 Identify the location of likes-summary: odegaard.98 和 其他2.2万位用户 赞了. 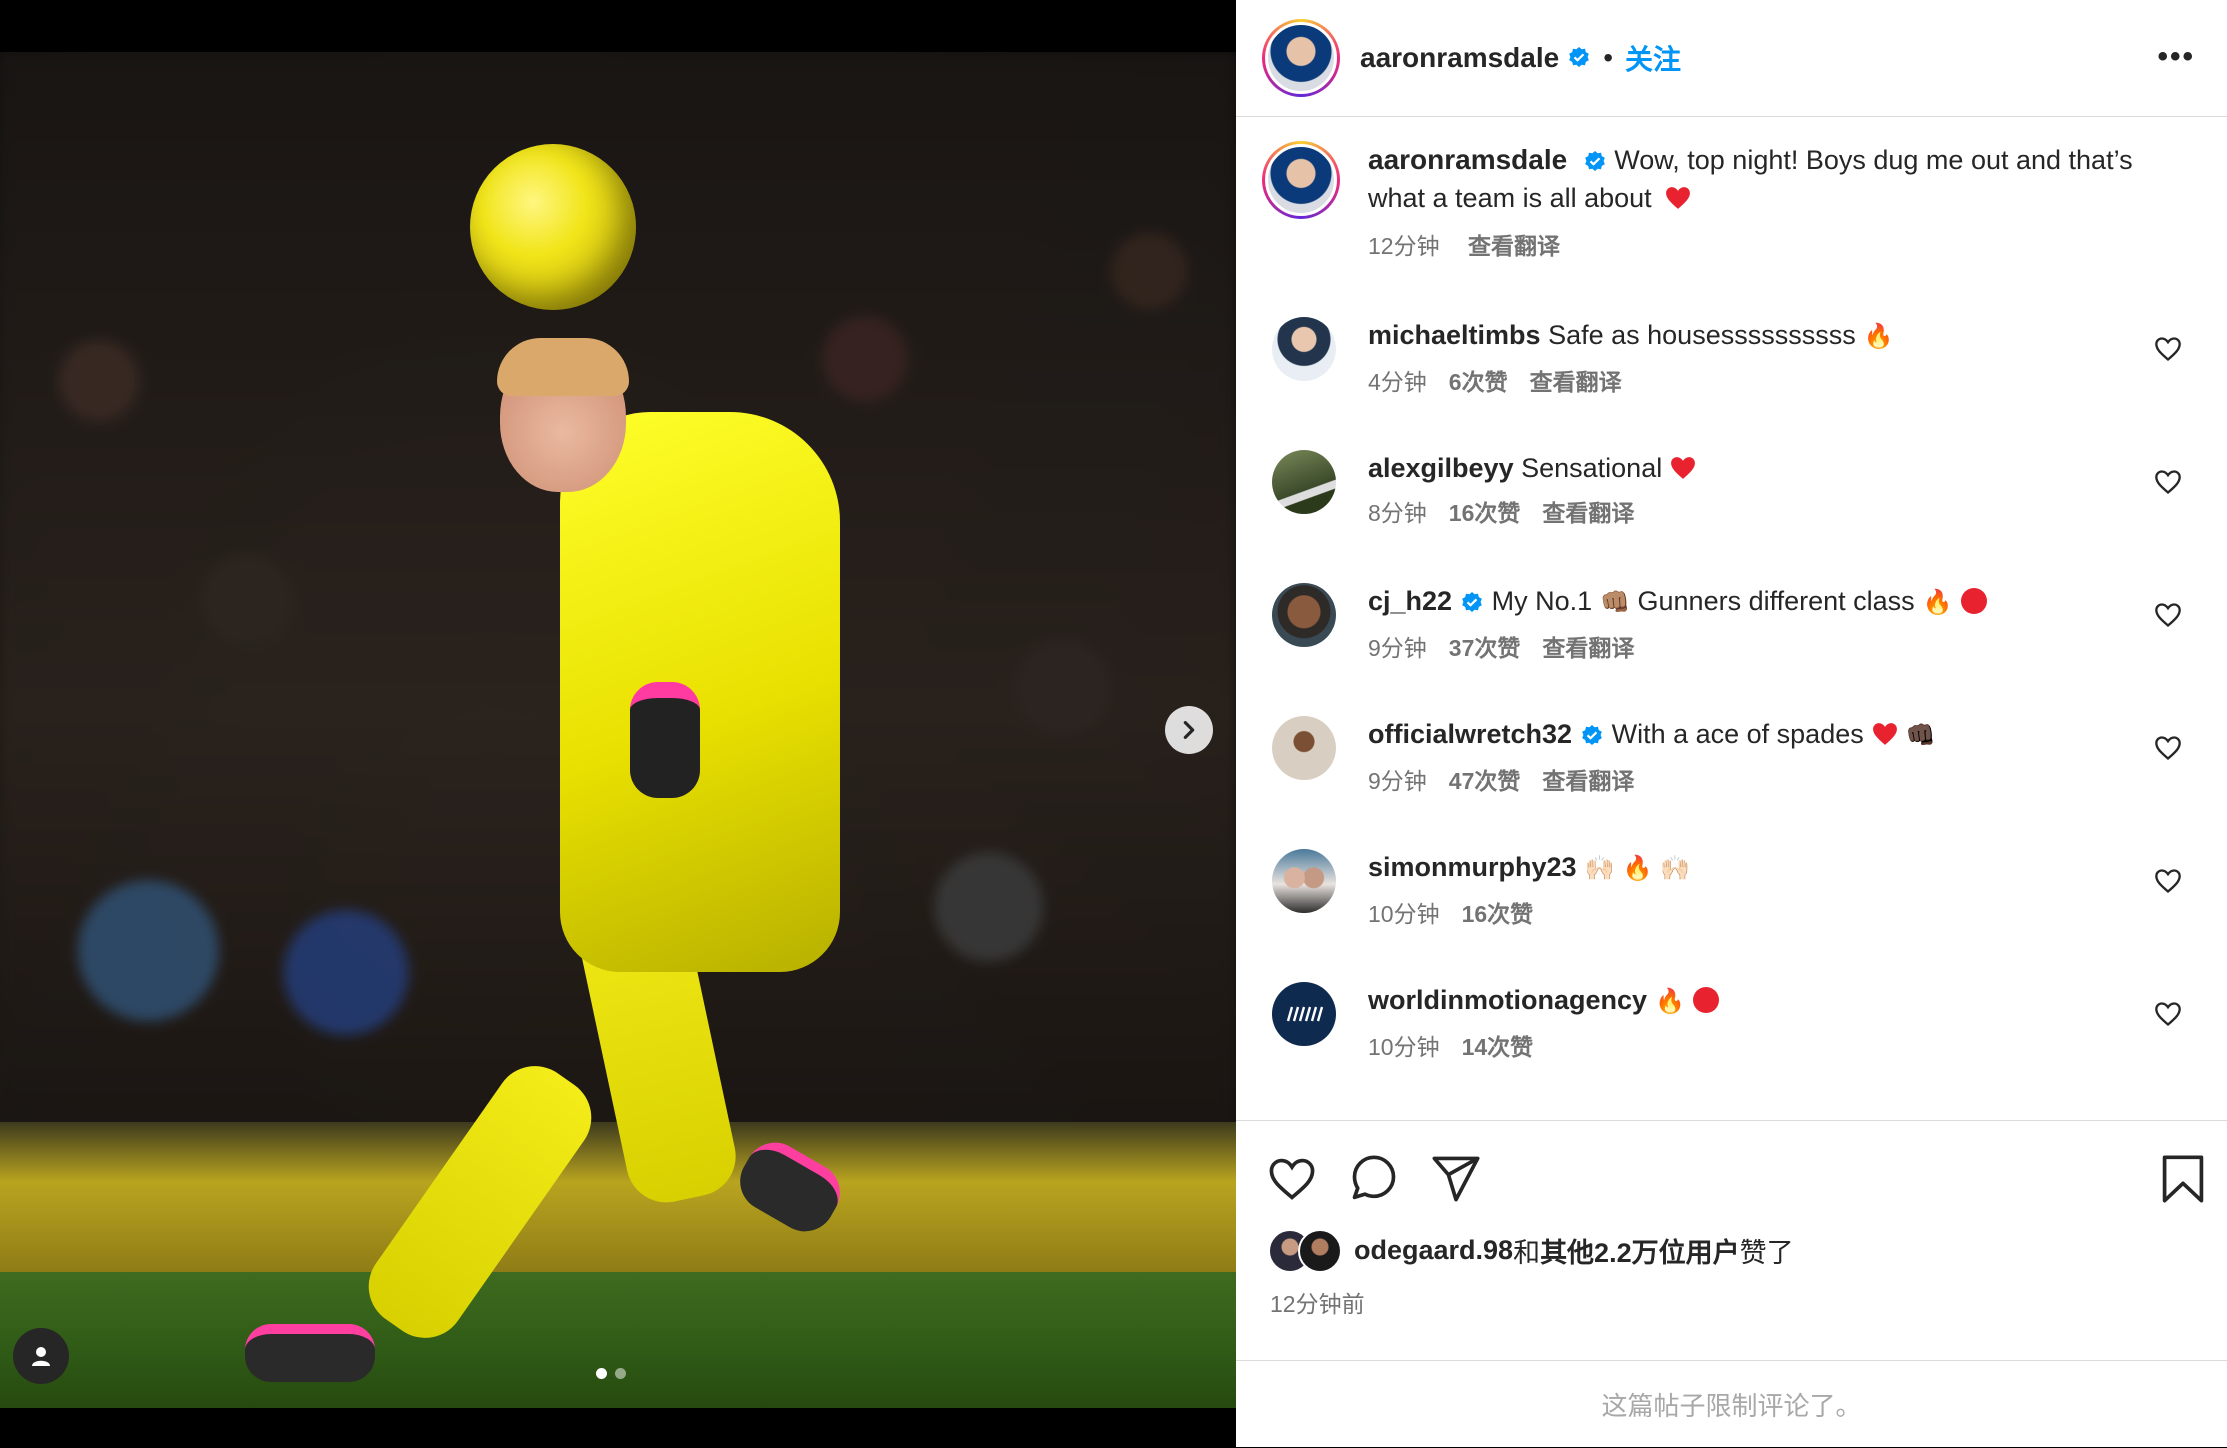
(1531, 1251).